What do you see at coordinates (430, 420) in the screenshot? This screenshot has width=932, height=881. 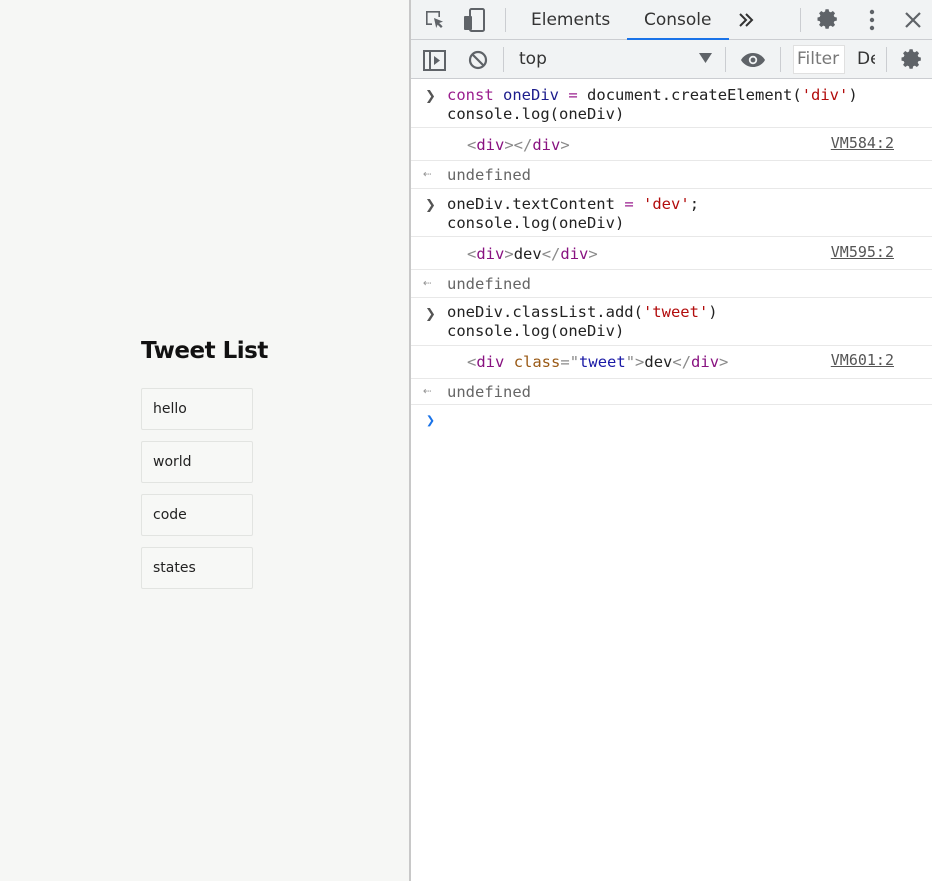 I see `console-prompt-caret: ❯` at bounding box center [430, 420].